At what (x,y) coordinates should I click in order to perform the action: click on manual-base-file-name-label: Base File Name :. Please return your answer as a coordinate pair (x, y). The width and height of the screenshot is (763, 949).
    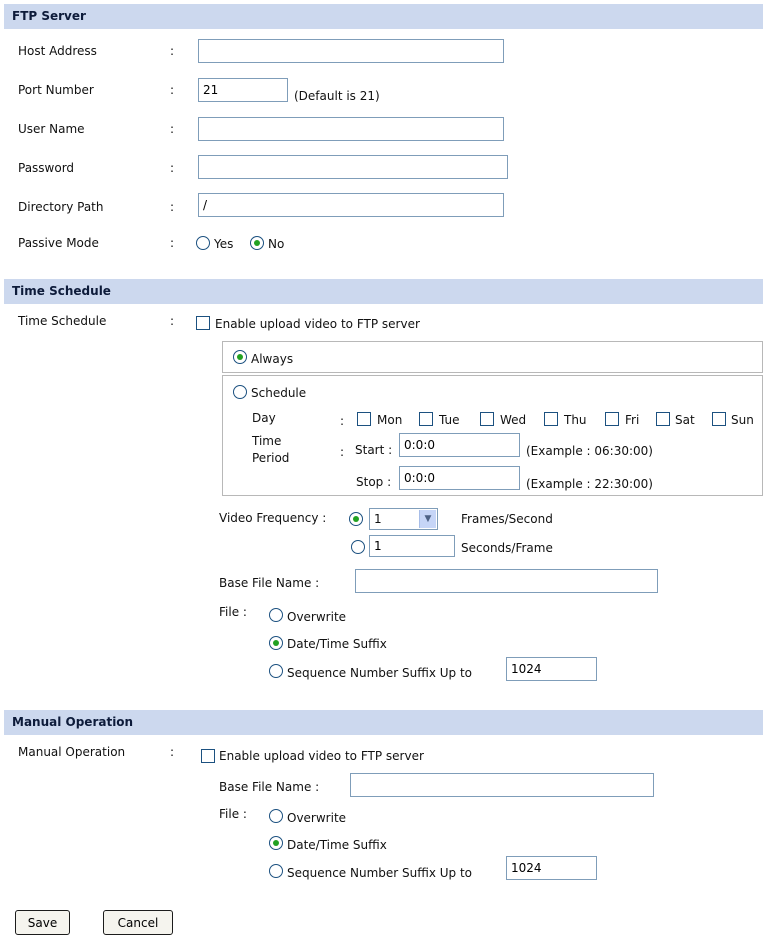
    Looking at the image, I should click on (269, 787).